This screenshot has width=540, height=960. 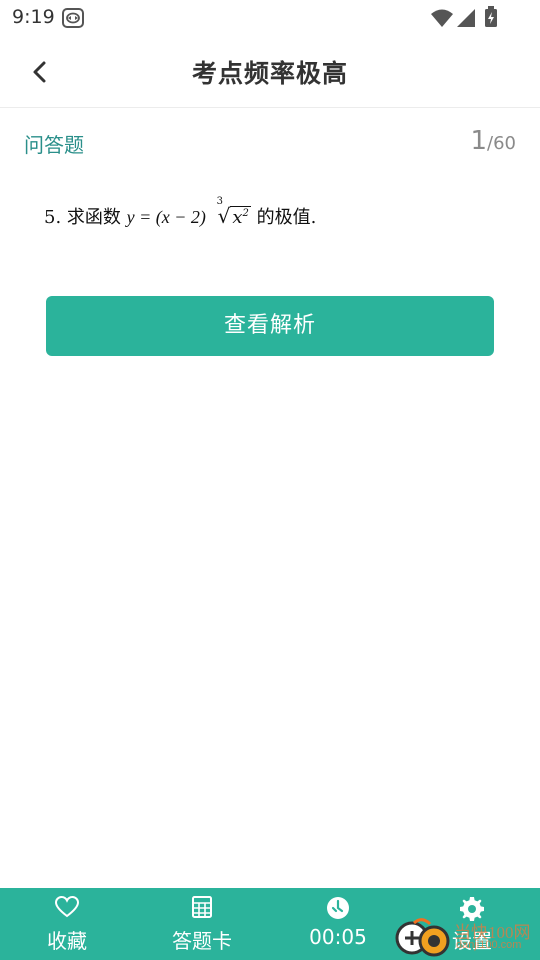 What do you see at coordinates (270, 18) in the screenshot?
I see `status-bar: 9:19` at bounding box center [270, 18].